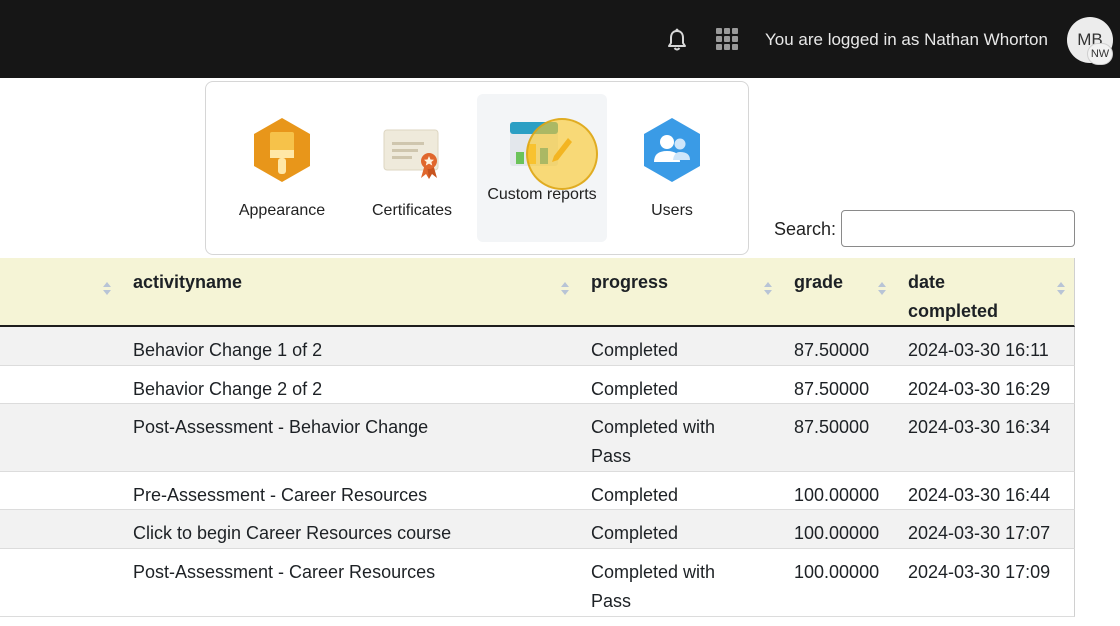 This screenshot has width=1120, height=626. Describe the element at coordinates (978, 350) in the screenshot. I see `cell-date-completed: 2024-03-30 16:11` at that location.